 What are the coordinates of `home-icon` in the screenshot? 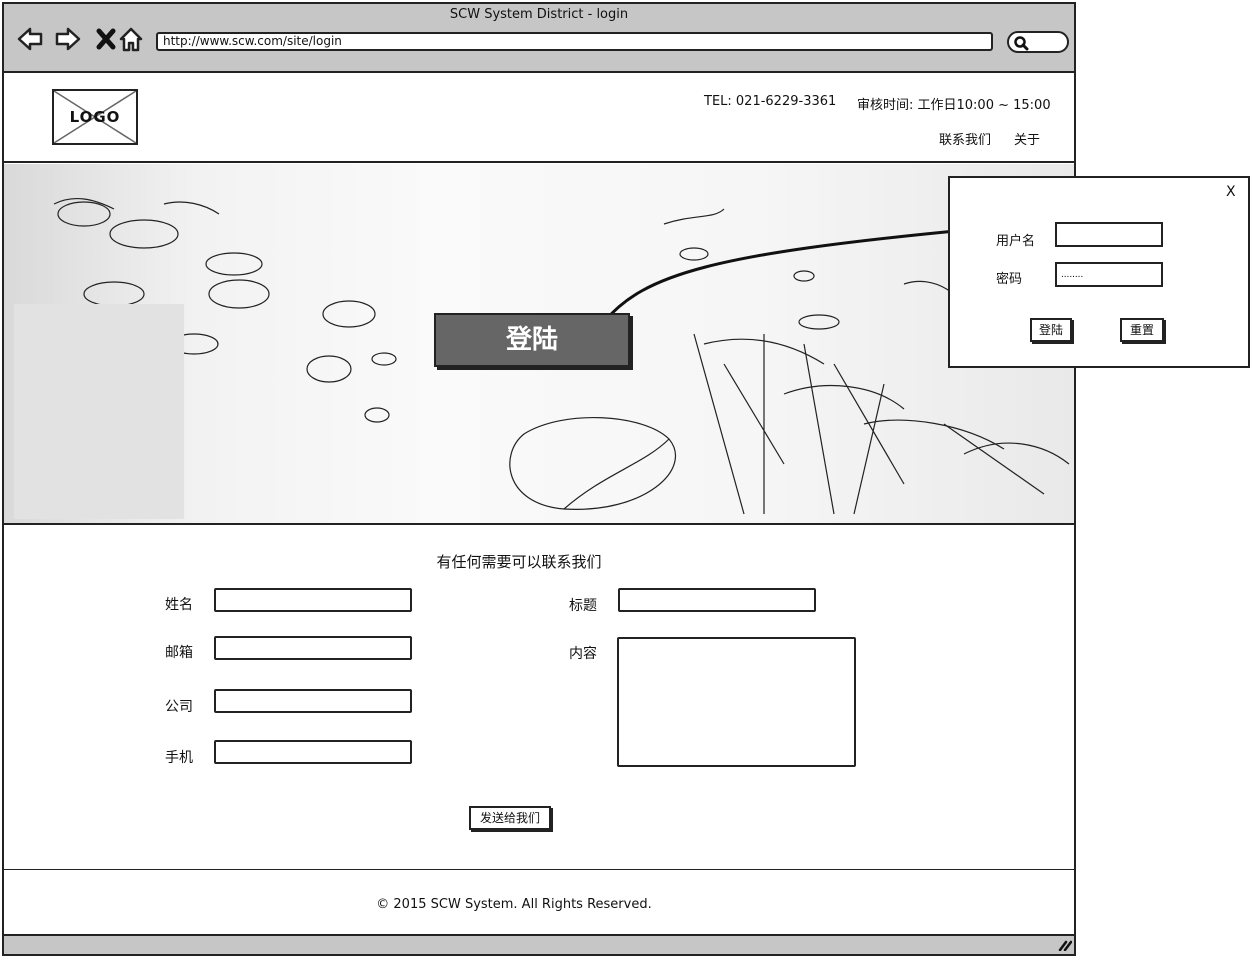 It's located at (131, 39).